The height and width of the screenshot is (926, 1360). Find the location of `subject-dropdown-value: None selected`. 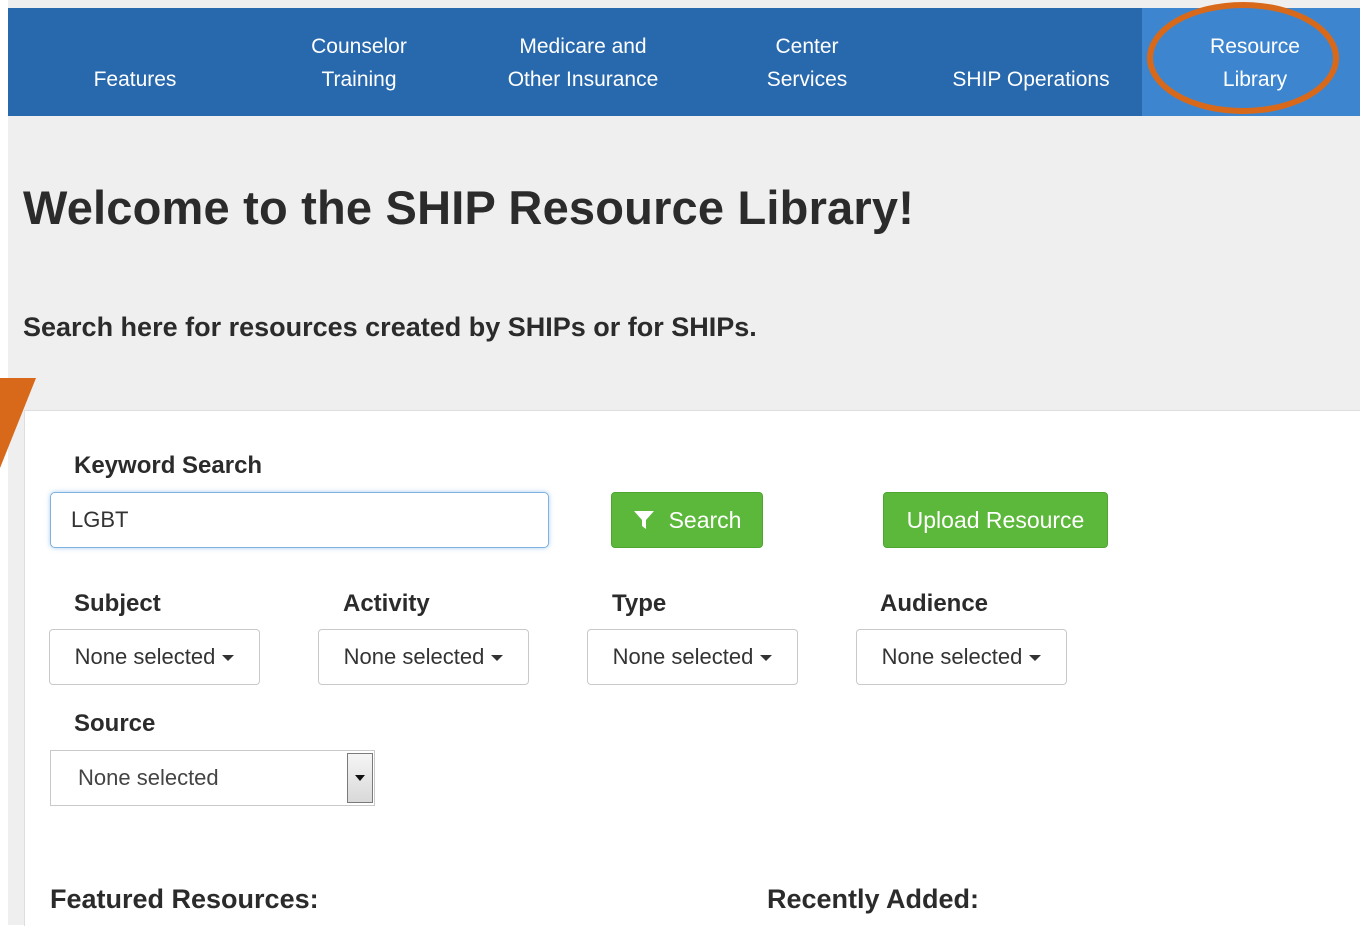

subject-dropdown-value: None selected is located at coordinates (145, 656).